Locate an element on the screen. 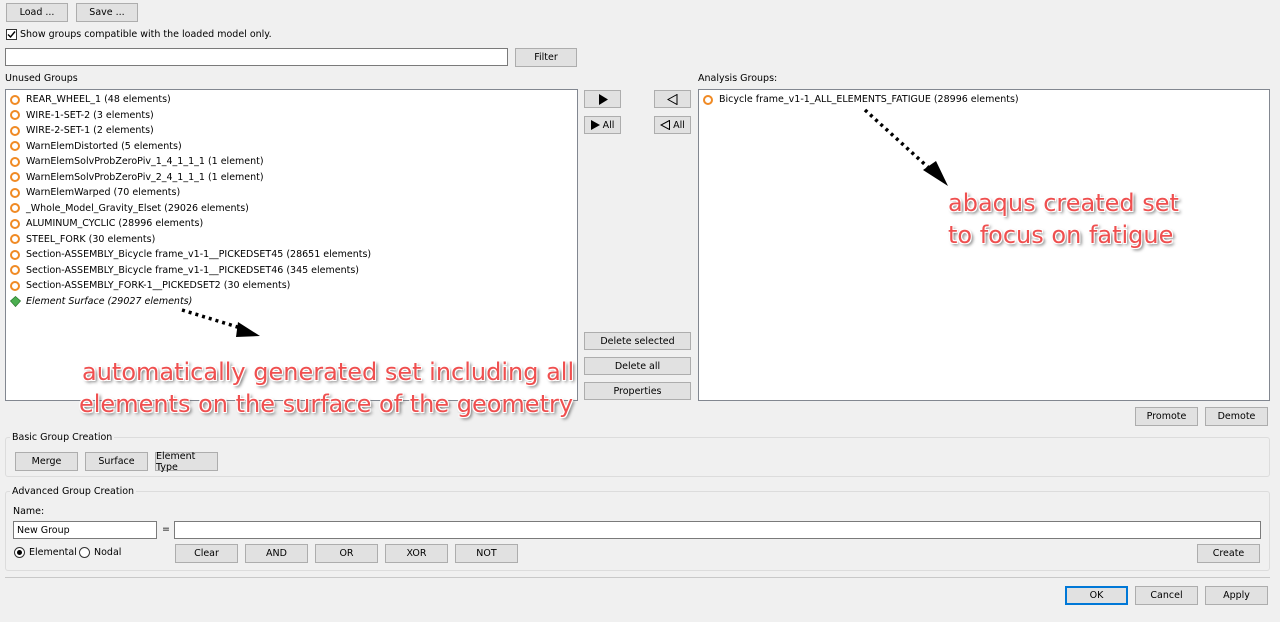 This screenshot has width=1280, height=622. filter-button: Filter is located at coordinates (546, 57).